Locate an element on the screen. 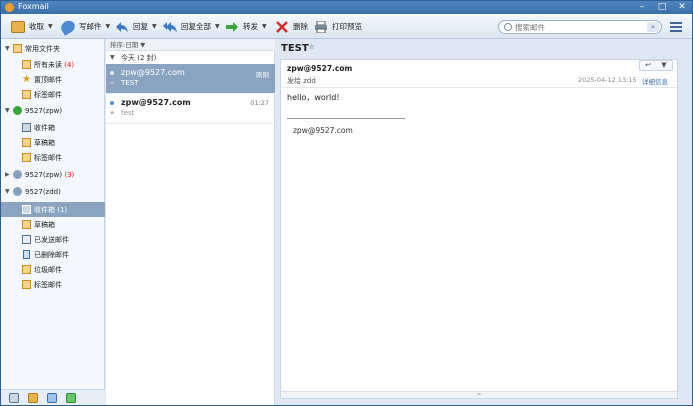 Image resolution: width=693 pixels, height=406 pixels. window-title: Foxmail is located at coordinates (33, 6).